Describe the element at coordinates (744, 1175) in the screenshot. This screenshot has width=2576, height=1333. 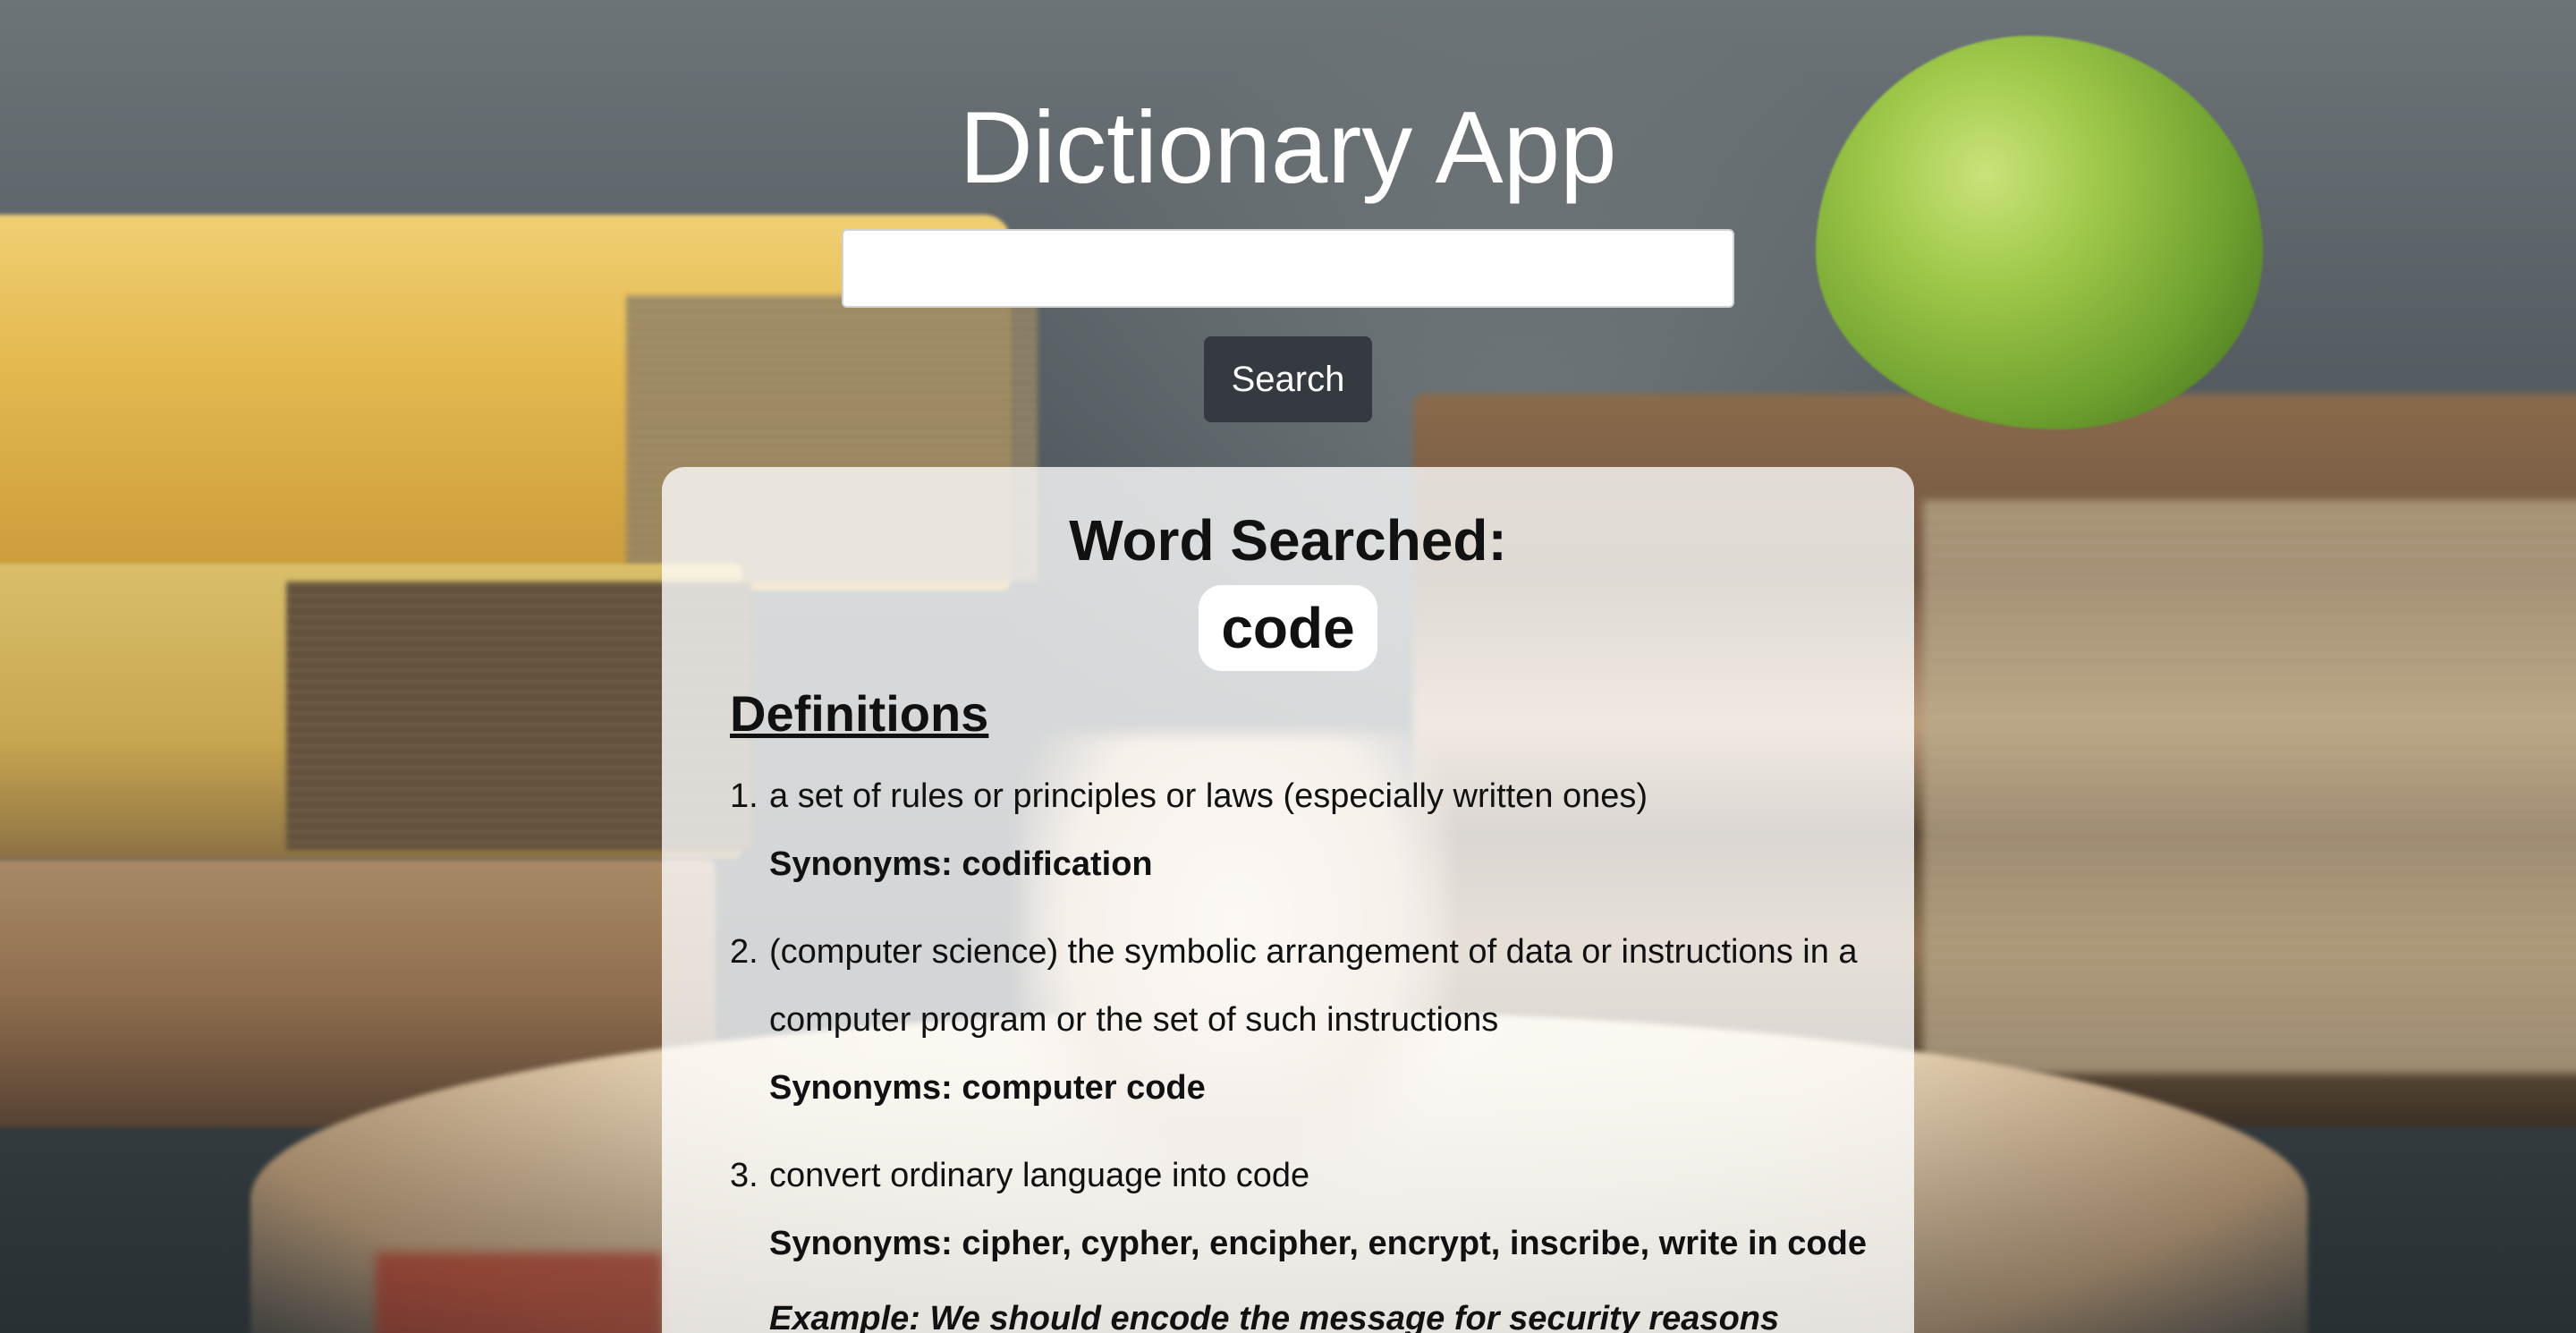
I see `definition-number: 3.` at that location.